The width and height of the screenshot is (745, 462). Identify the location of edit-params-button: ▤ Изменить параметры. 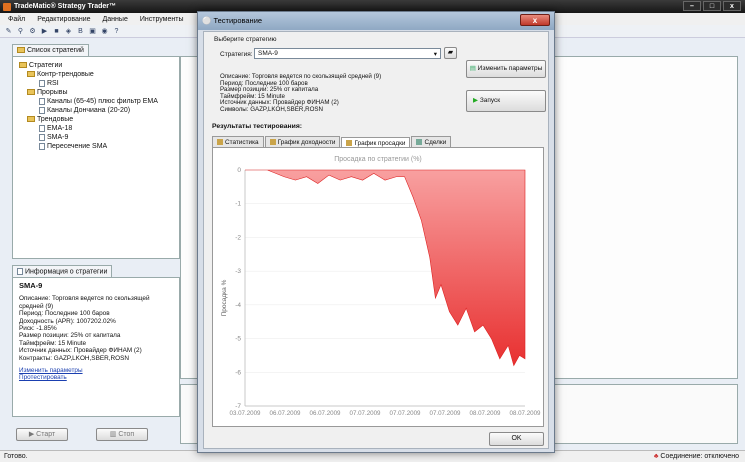
(506, 69).